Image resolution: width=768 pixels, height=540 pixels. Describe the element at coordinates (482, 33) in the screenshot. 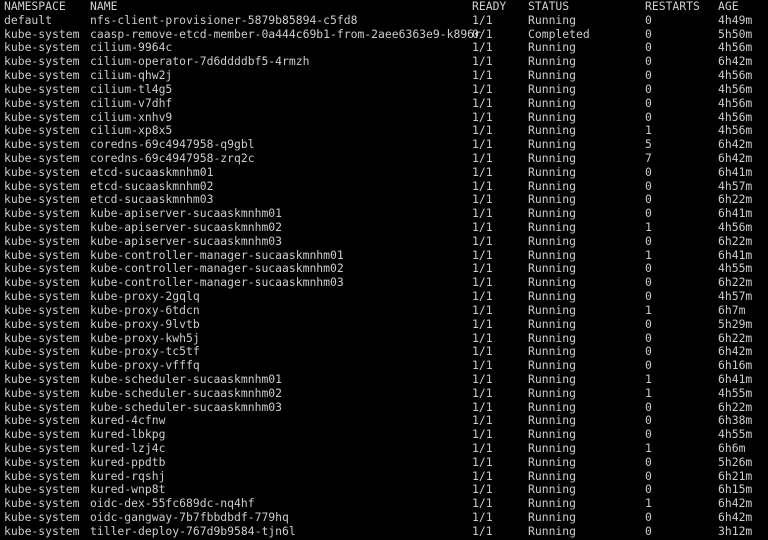

I see `pod-ready: 0/1` at that location.